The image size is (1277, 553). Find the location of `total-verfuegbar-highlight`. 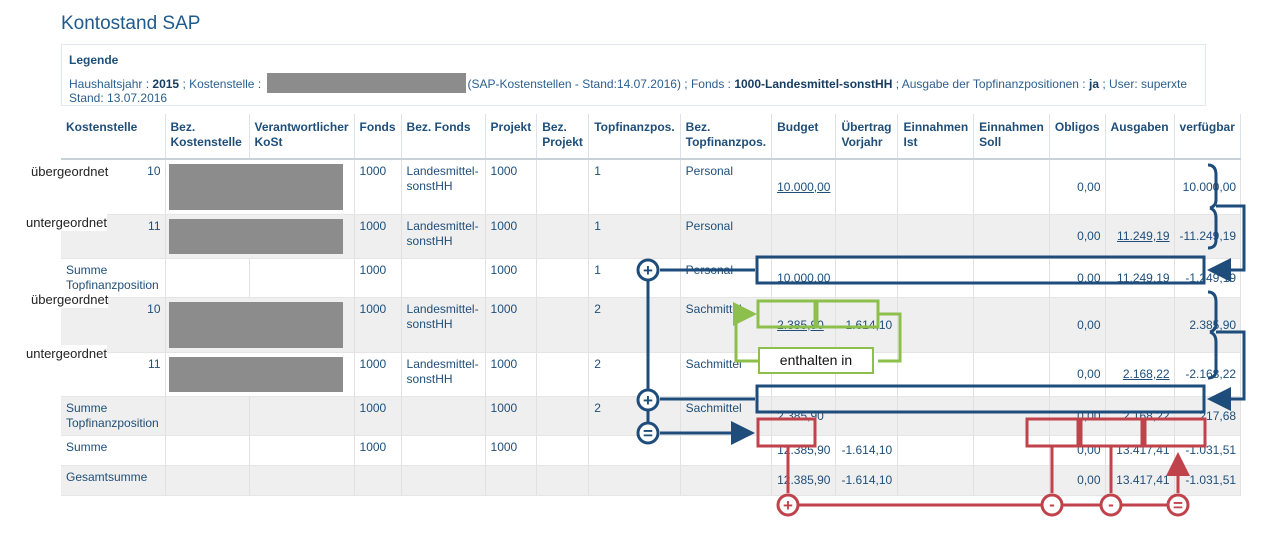

total-verfuegbar-highlight is located at coordinates (1175, 432).